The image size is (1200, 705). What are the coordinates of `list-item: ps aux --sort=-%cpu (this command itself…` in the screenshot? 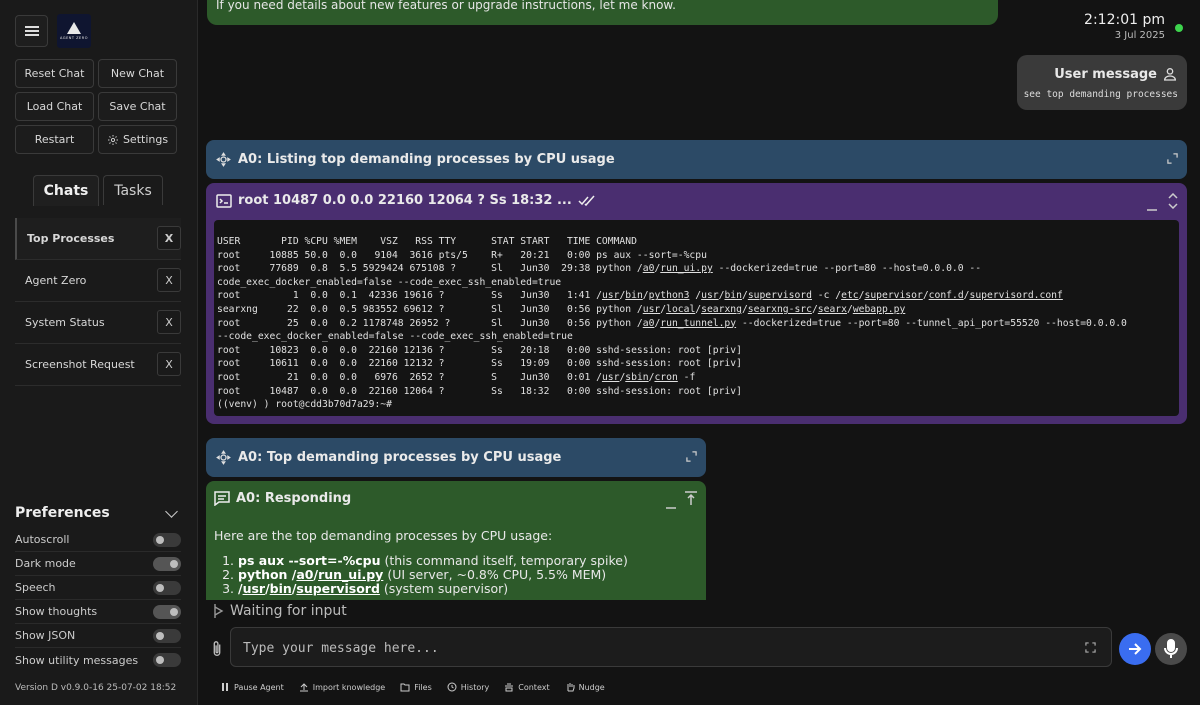 It's located at (433, 561).